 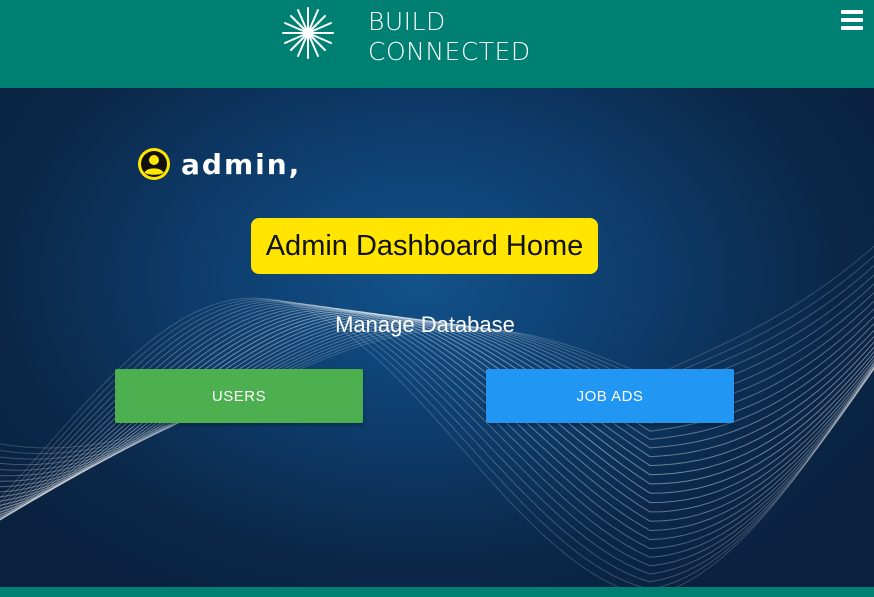 What do you see at coordinates (449, 51) in the screenshot?
I see `brand-line-2: CONNECTED` at bounding box center [449, 51].